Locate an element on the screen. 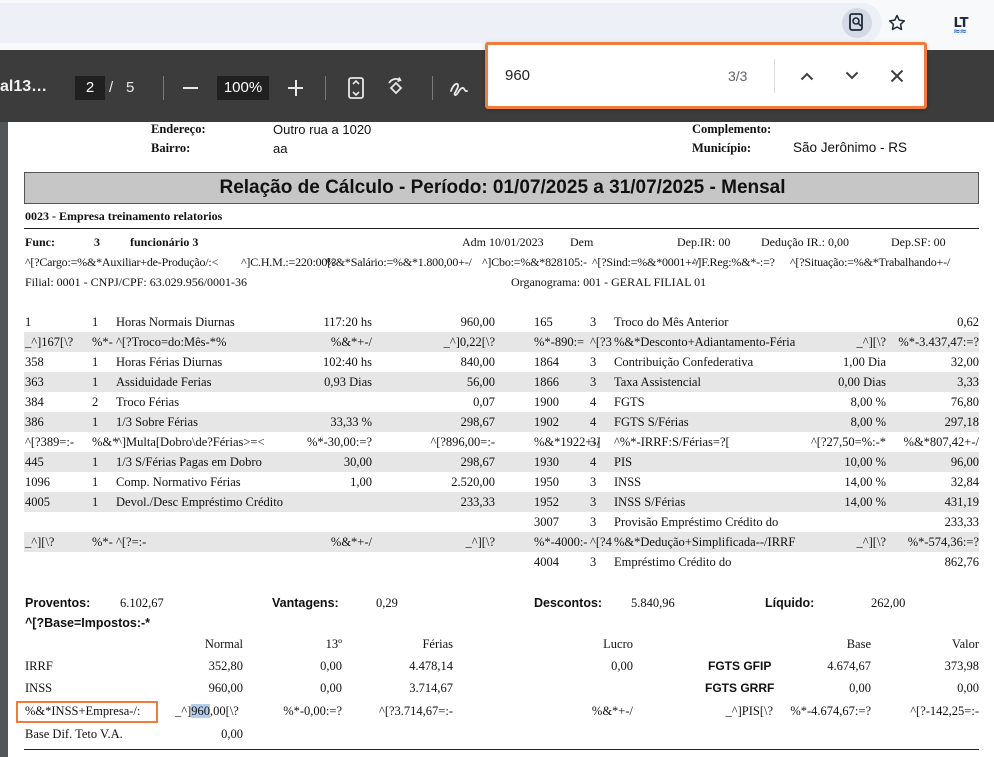  right-code: 1952 is located at coordinates (546, 502).